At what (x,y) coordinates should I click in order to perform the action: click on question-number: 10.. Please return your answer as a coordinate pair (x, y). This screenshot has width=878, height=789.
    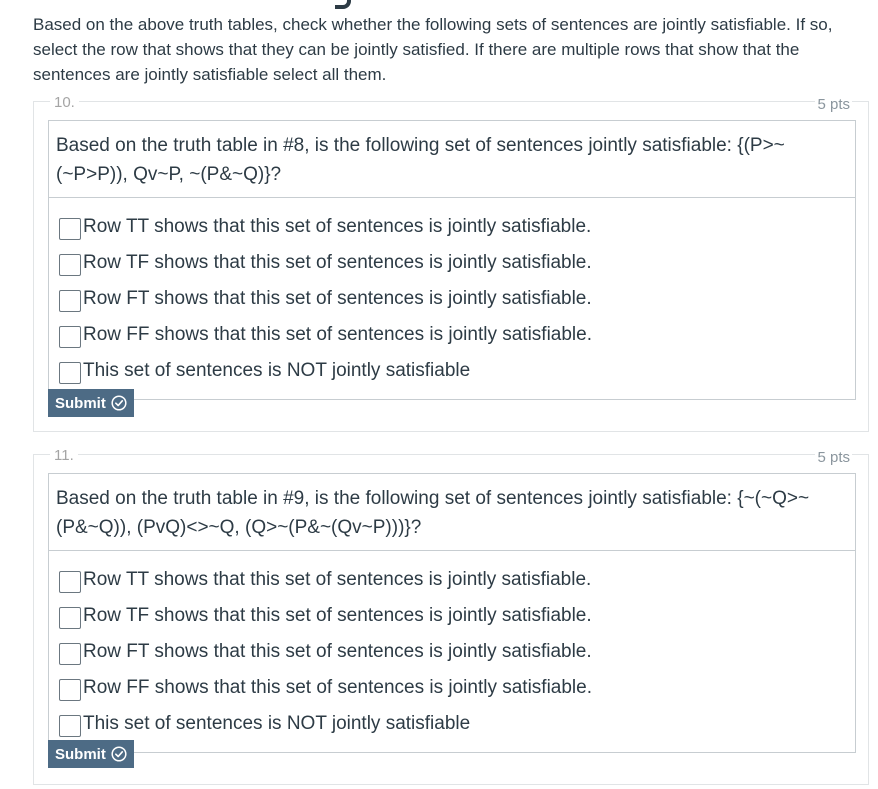
    Looking at the image, I should click on (64, 102).